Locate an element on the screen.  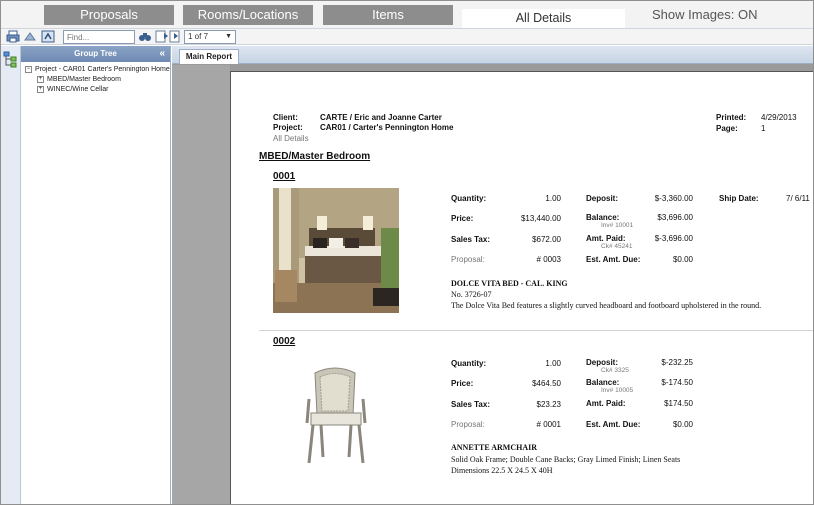
export-icon is located at coordinates (30, 36).